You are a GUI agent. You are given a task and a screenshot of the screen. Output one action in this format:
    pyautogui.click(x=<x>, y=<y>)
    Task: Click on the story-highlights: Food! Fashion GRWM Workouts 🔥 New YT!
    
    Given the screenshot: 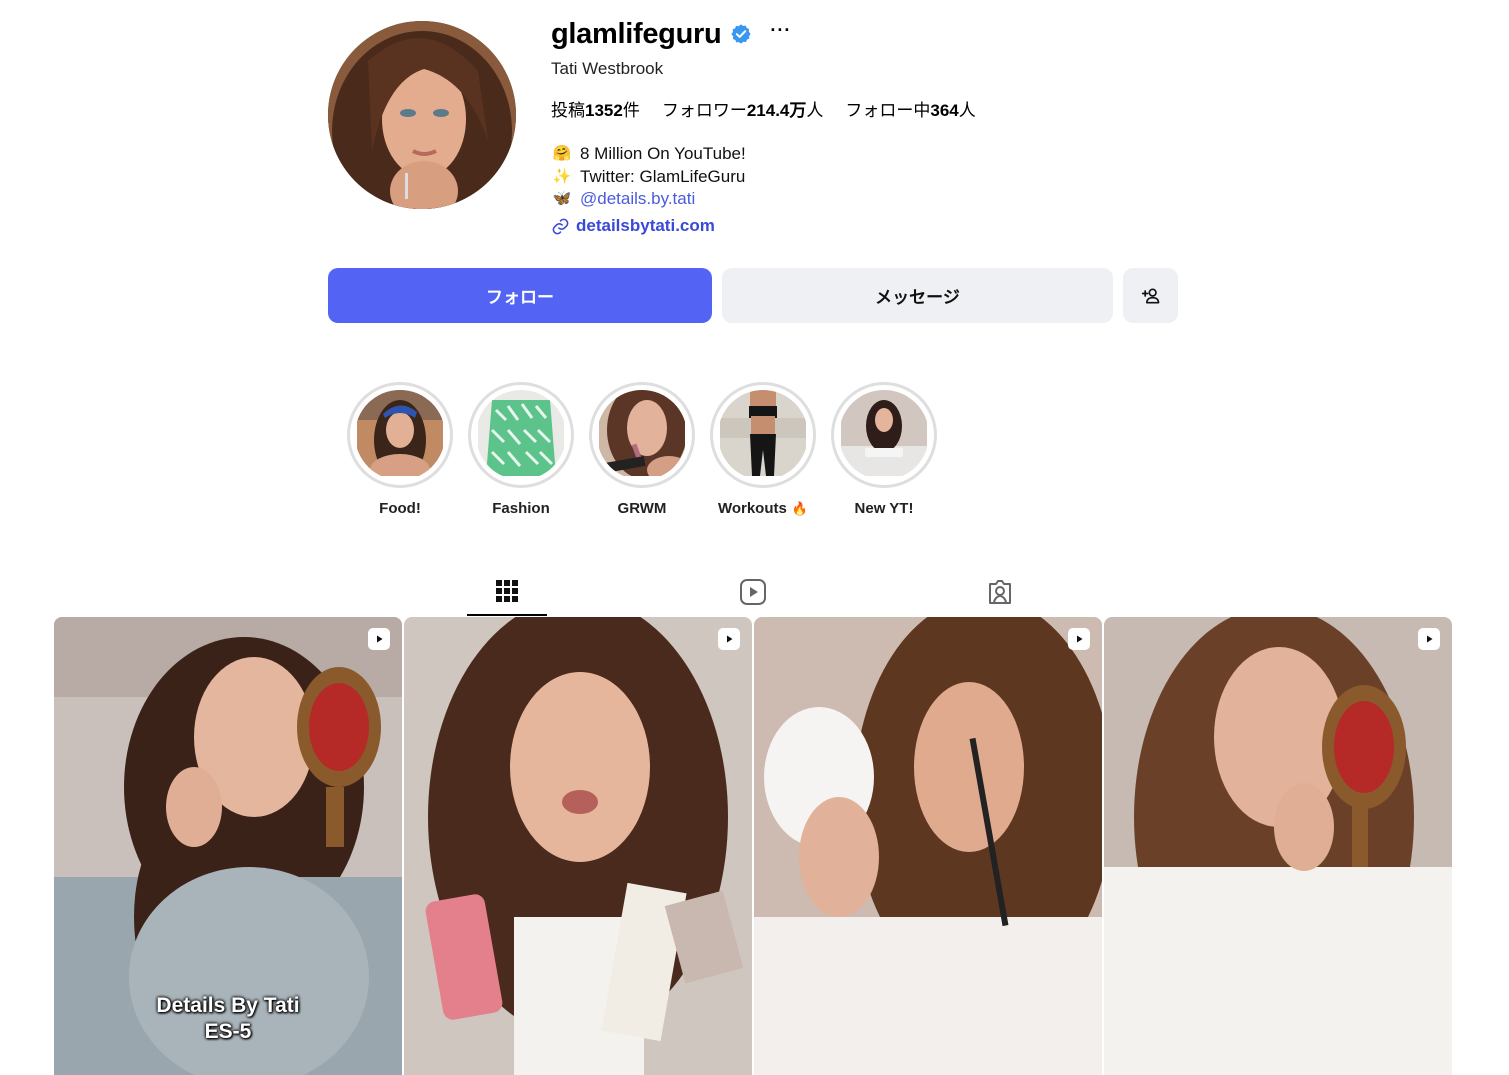 What is the action you would take?
    pyautogui.click(x=649, y=449)
    